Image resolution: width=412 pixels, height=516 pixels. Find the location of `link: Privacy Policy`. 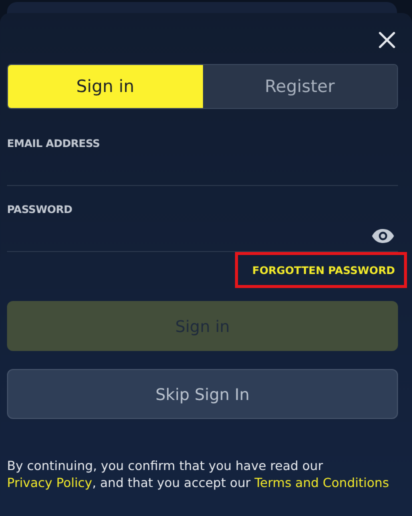

link: Privacy Policy is located at coordinates (49, 482).